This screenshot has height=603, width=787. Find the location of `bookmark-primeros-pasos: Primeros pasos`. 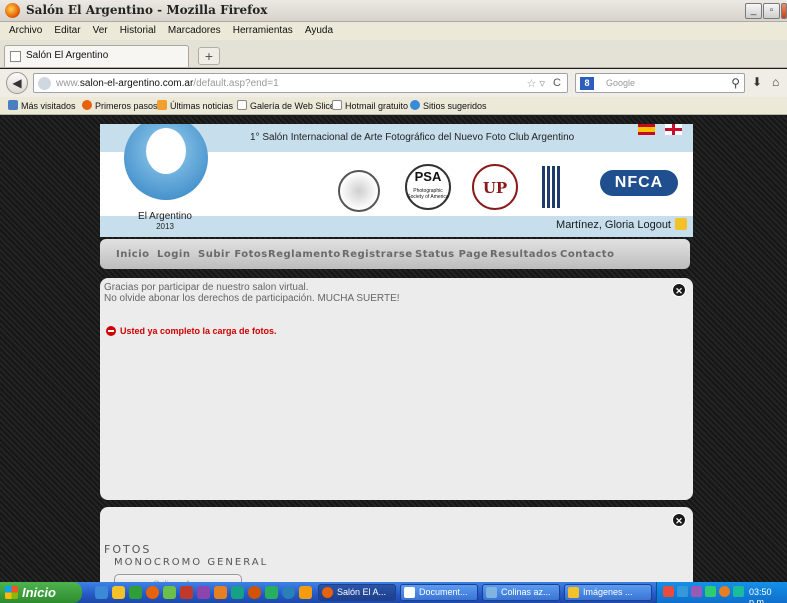

bookmark-primeros-pasos: Primeros pasos is located at coordinates (120, 105).